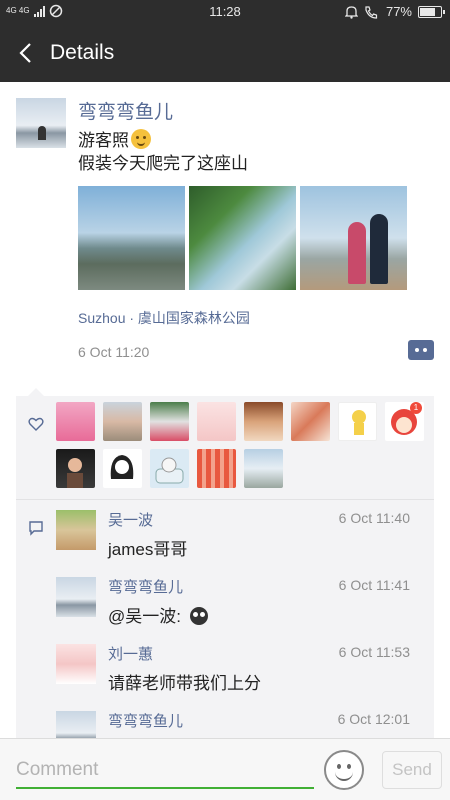 This screenshot has width=450, height=800. What do you see at coordinates (82, 52) in the screenshot?
I see `page-title: Details` at bounding box center [82, 52].